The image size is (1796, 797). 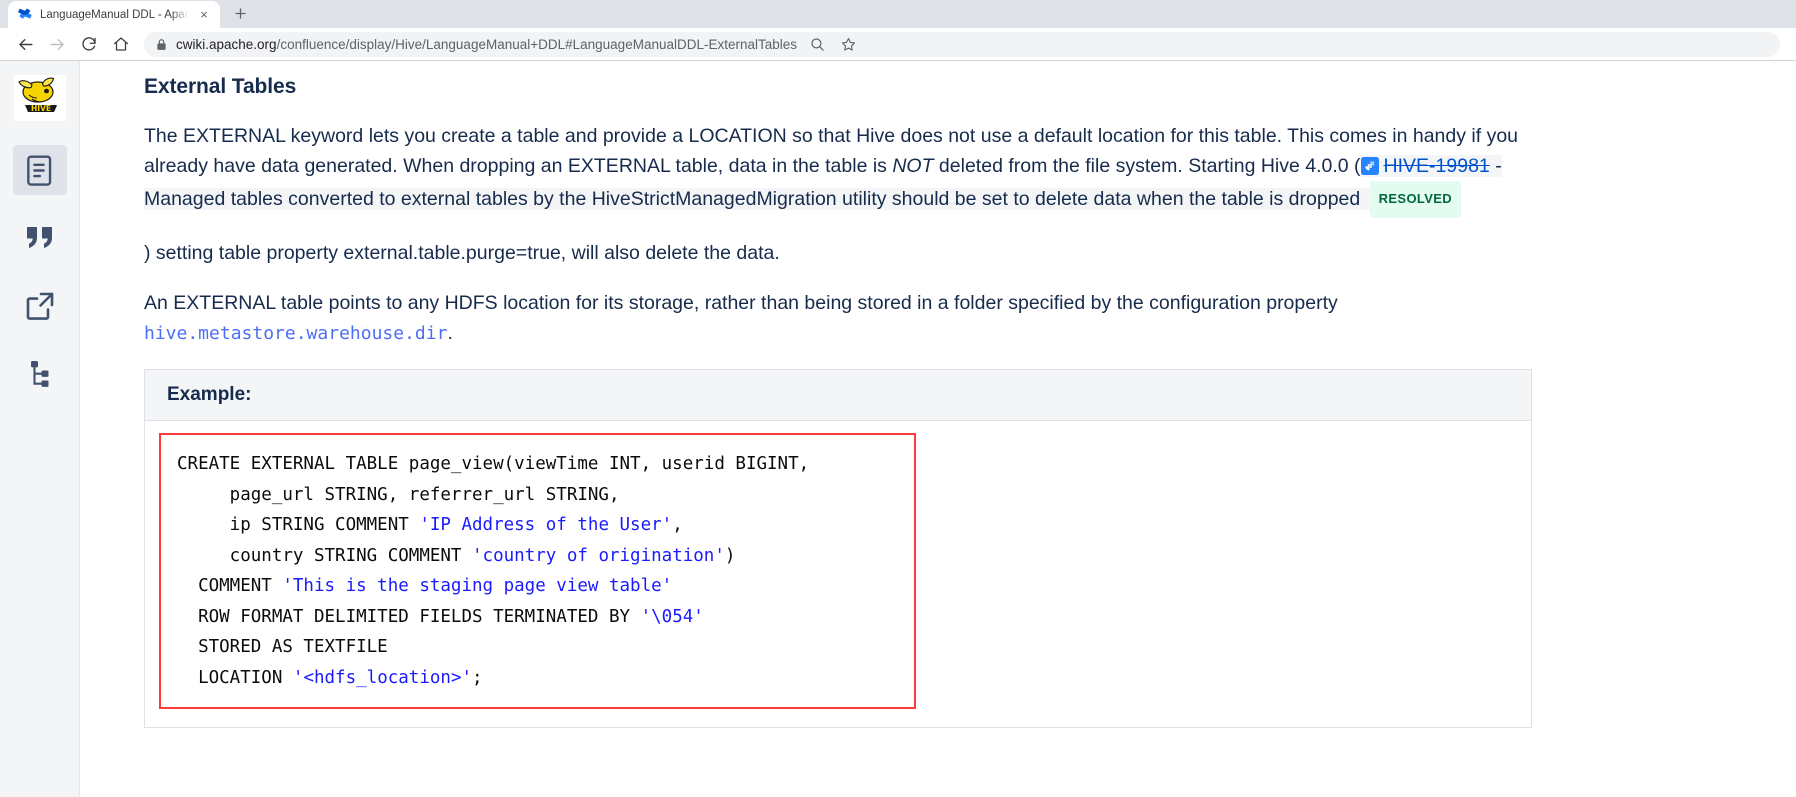 I want to click on hive-logo-icon: HIVE, so click(x=37, y=95).